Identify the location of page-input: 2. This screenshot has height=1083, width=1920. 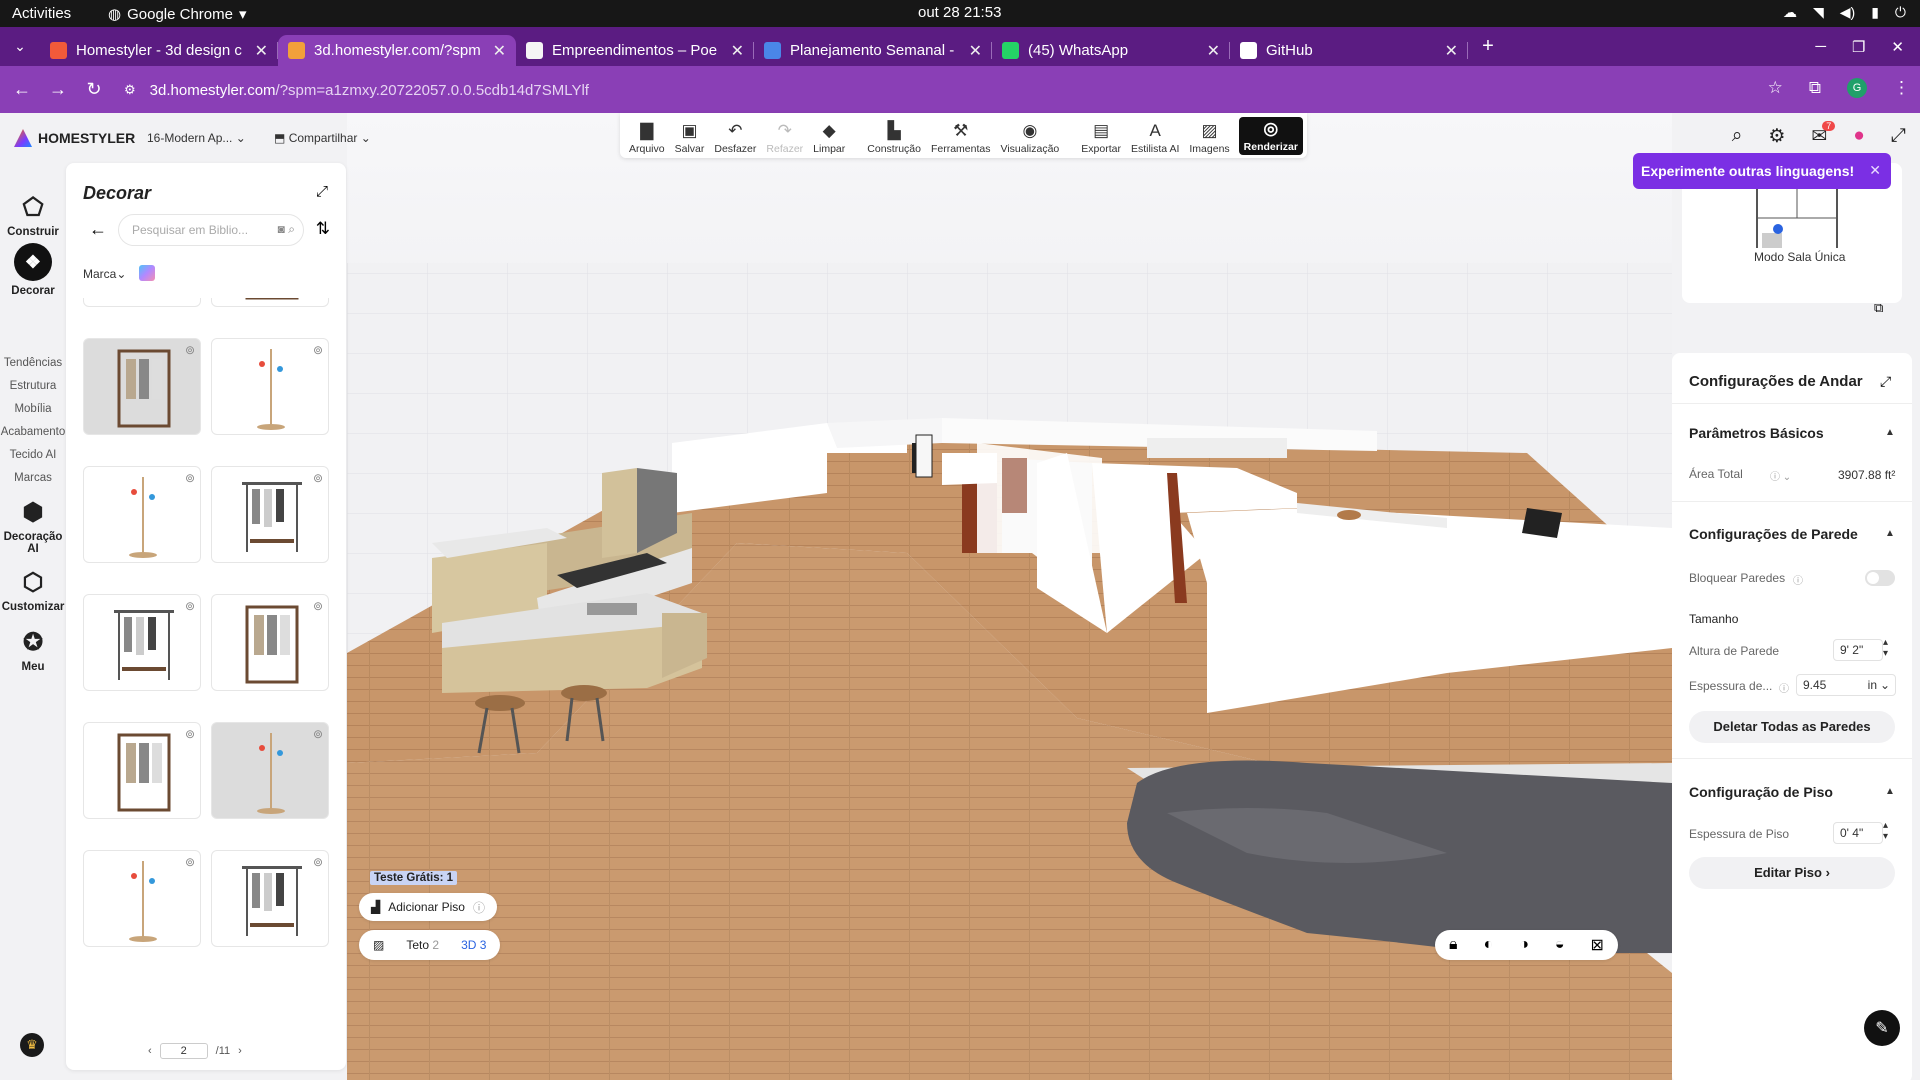
(183, 1051).